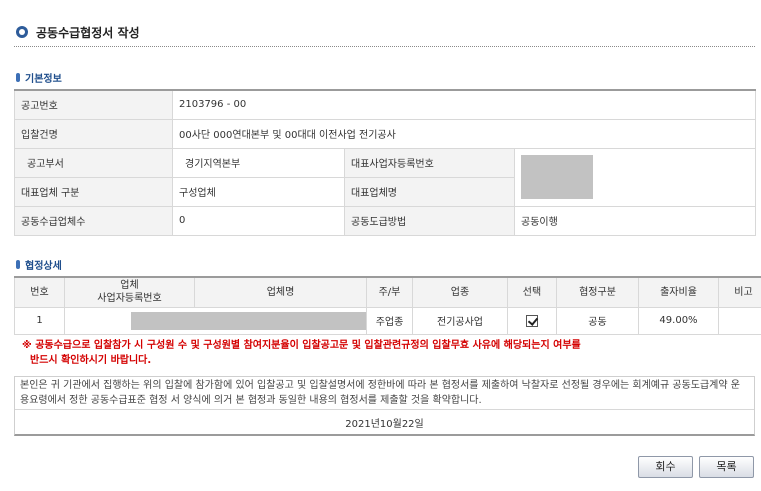  I want to click on row-select-cell, so click(532, 320).